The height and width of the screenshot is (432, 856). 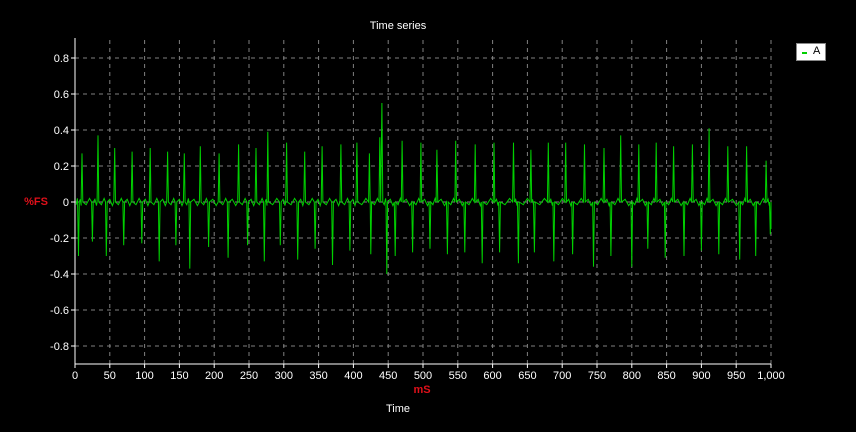 What do you see at coordinates (817, 51) in the screenshot?
I see `legend-label-a: A` at bounding box center [817, 51].